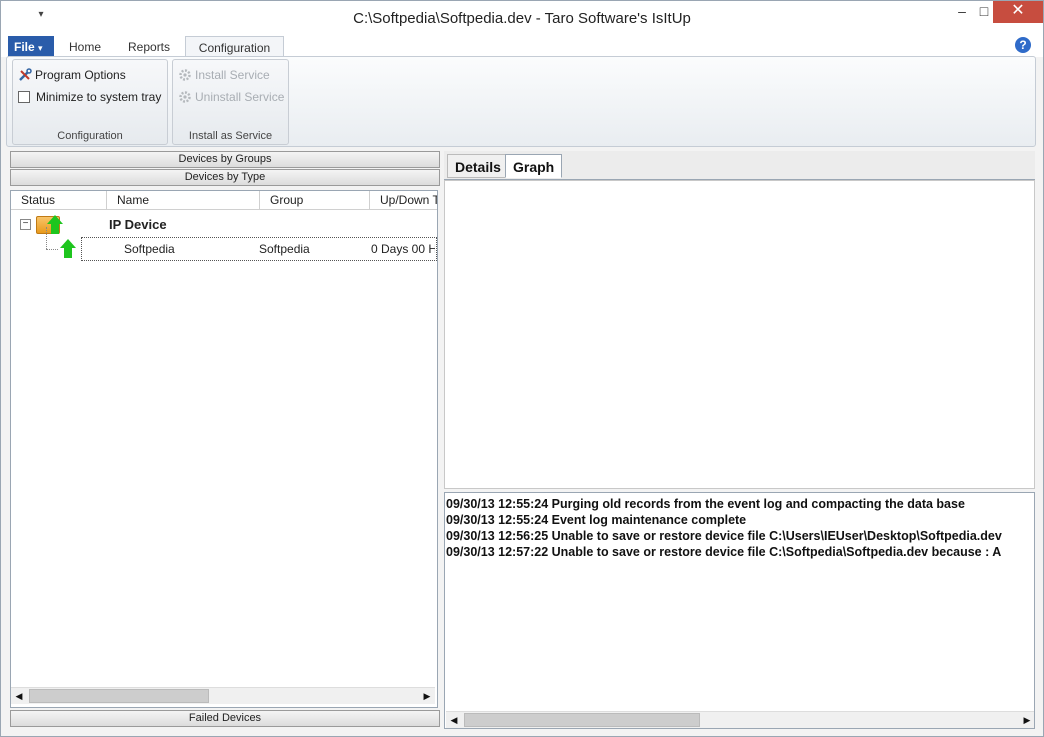  What do you see at coordinates (25, 75) in the screenshot?
I see `tools-icon` at bounding box center [25, 75].